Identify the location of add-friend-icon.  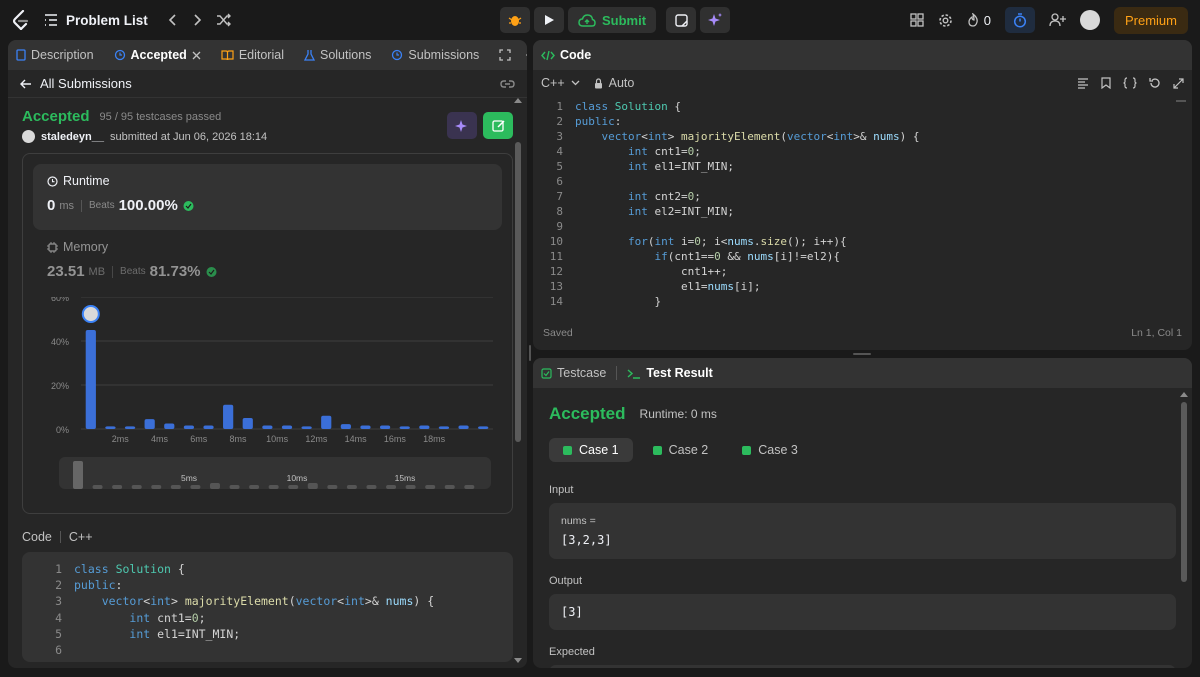
(1057, 20).